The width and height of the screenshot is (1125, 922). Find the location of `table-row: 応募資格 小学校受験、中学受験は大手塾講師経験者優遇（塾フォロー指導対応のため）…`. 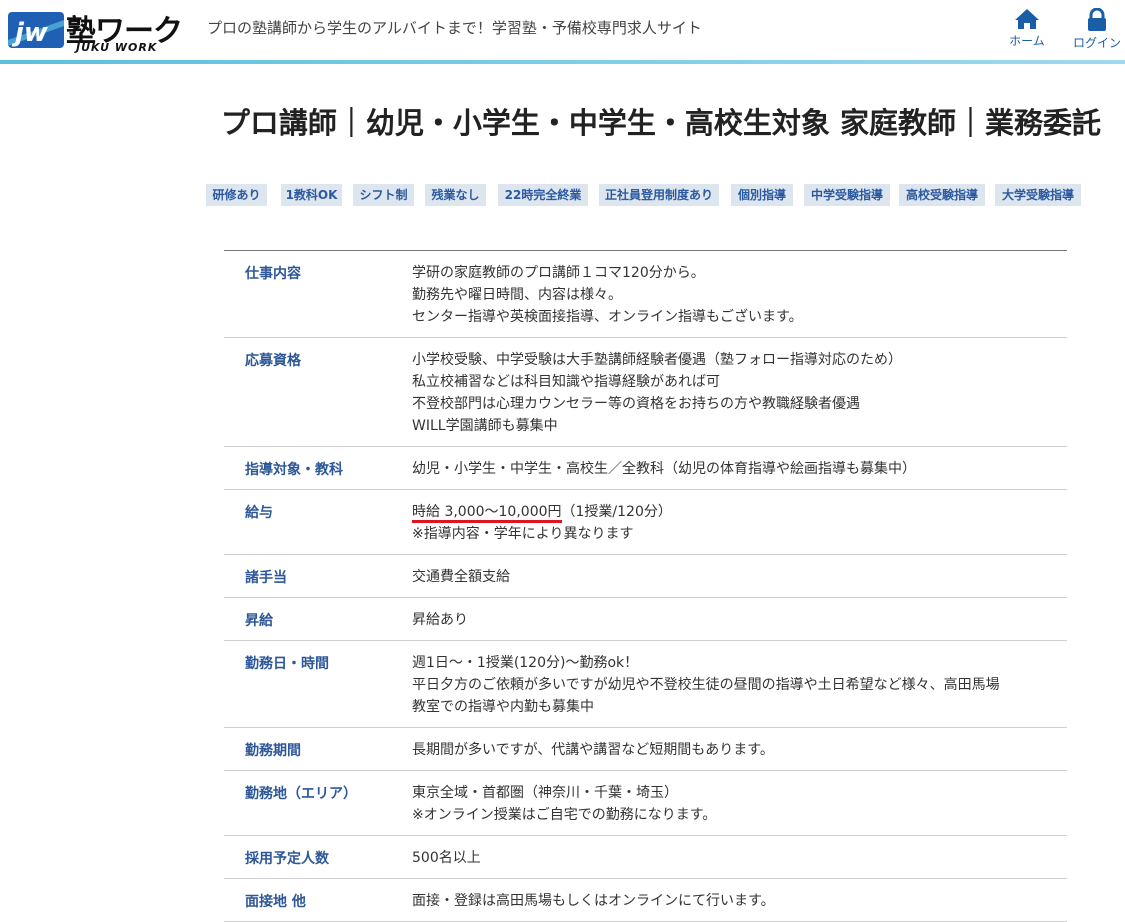

table-row: 応募資格 小学校受験、中学受験は大手塾講師経験者優遇（塾フォロー指導対応のため）… is located at coordinates (645, 392).